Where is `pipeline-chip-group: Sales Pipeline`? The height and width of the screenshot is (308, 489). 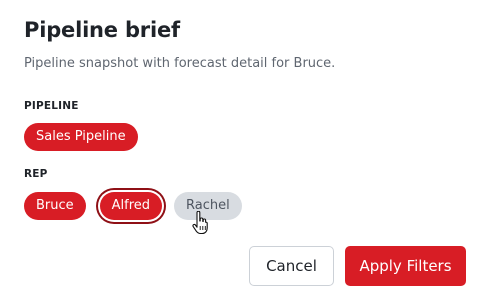
pipeline-chip-group: Sales Pipeline is located at coordinates (81, 137).